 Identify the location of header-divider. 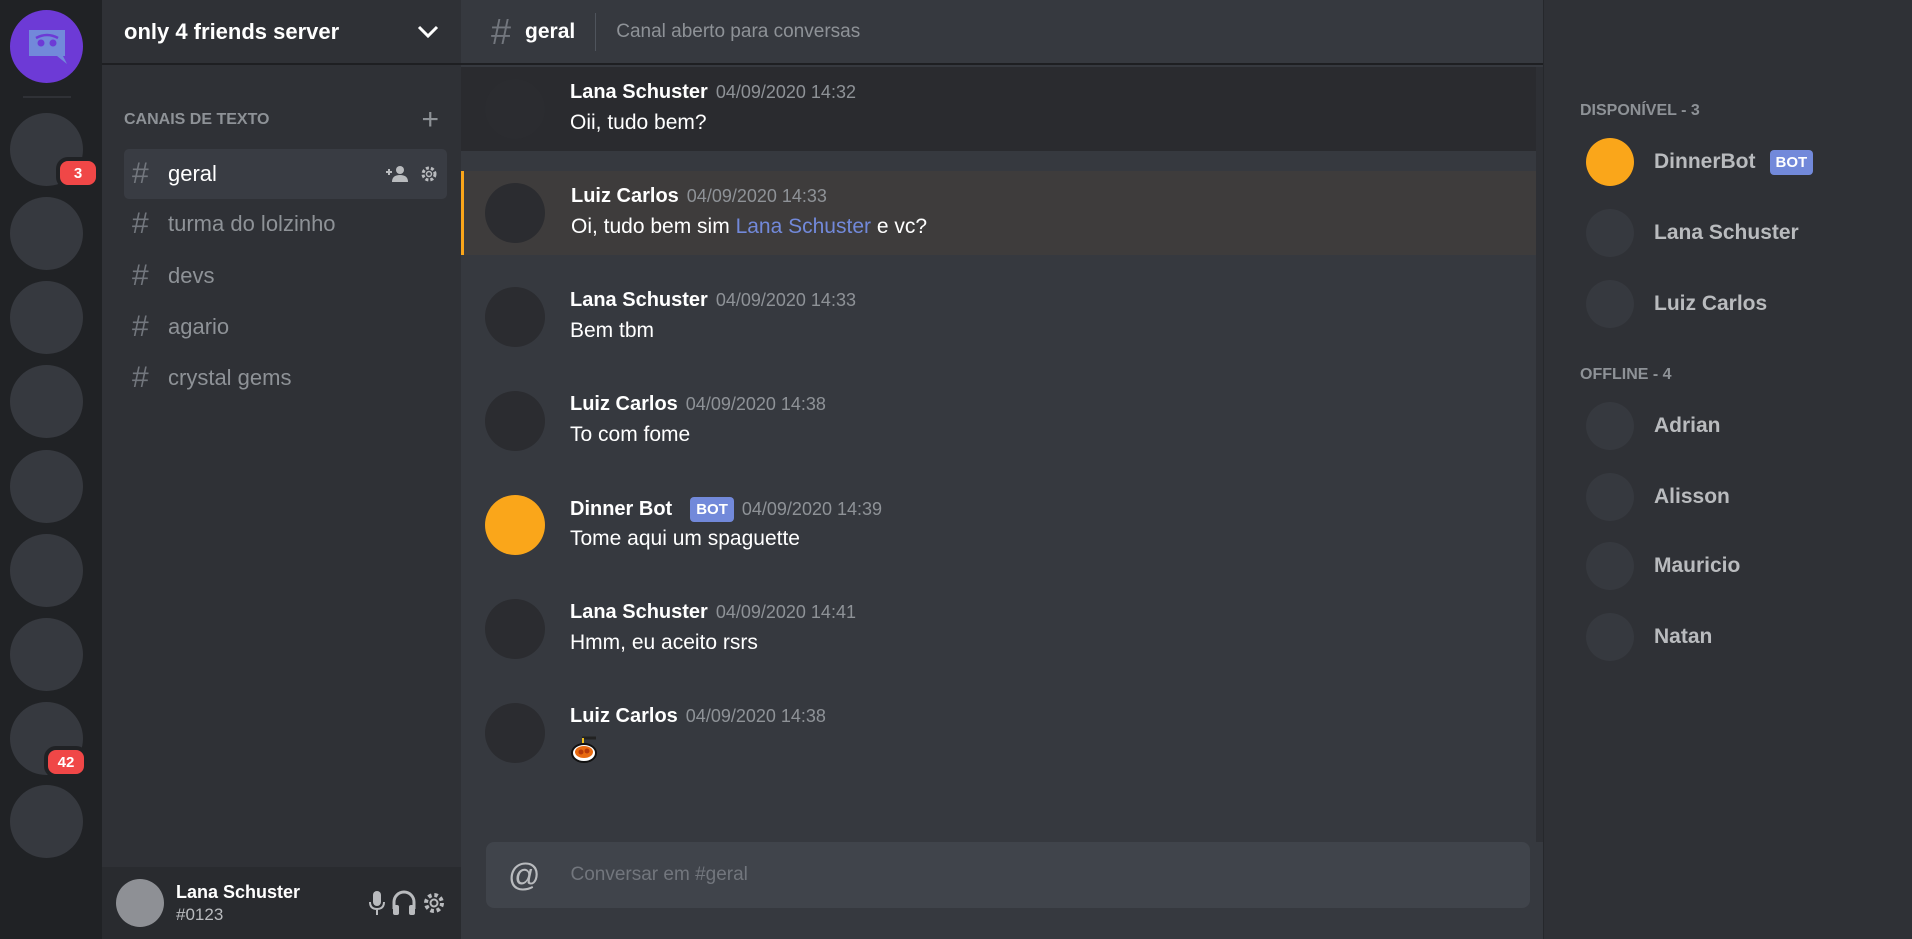
(596, 31).